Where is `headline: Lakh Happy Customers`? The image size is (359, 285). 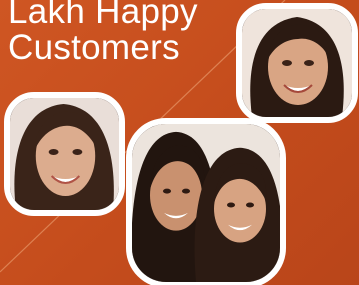
headline: Lakh Happy Customers is located at coordinates (103, 33).